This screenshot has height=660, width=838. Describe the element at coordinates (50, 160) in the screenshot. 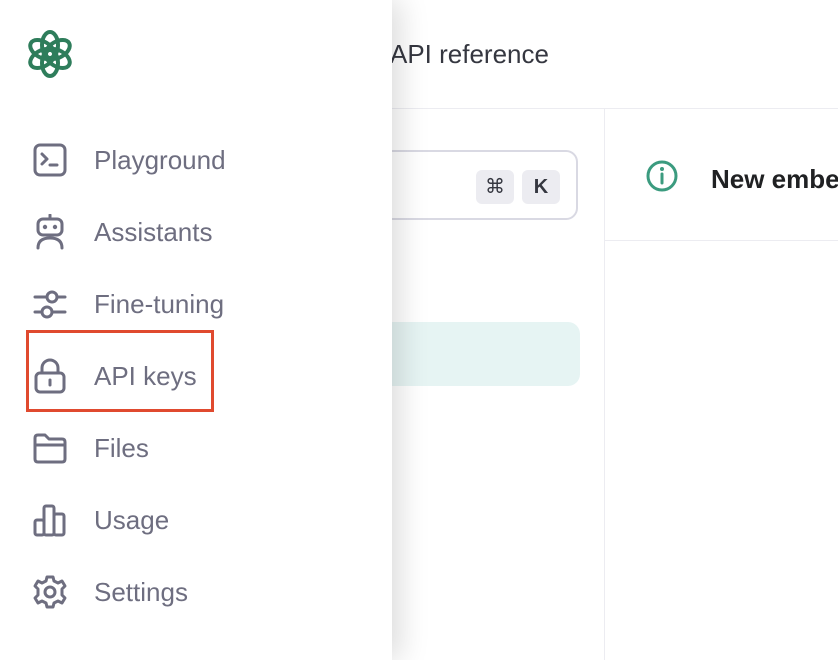

I see `terminal-icon` at that location.